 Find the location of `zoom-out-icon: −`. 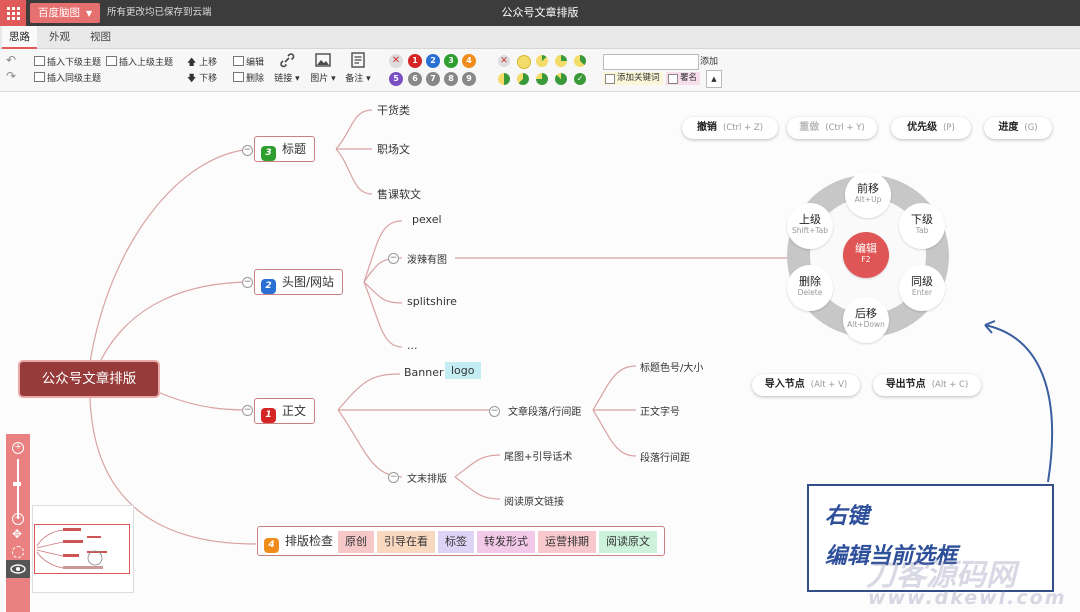

zoom-out-icon: − is located at coordinates (18, 519).